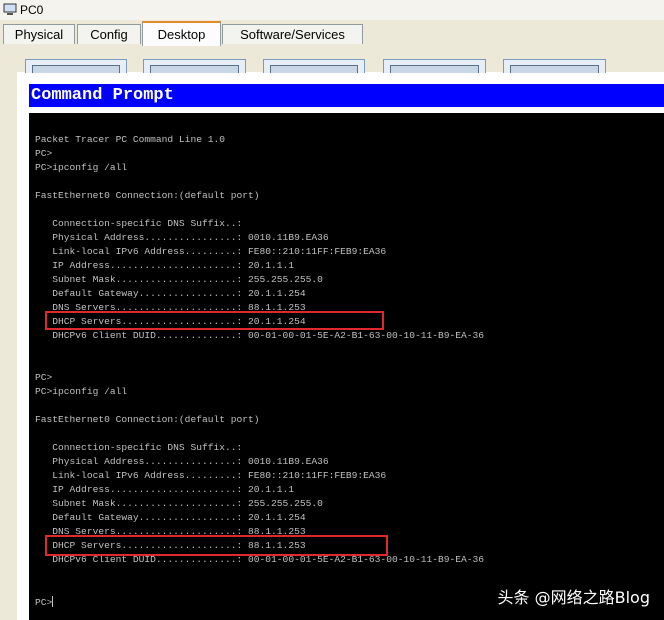 Image resolution: width=664 pixels, height=620 pixels. Describe the element at coordinates (346, 95) in the screenshot. I see `command-prompt-header: Command Prompt` at that location.